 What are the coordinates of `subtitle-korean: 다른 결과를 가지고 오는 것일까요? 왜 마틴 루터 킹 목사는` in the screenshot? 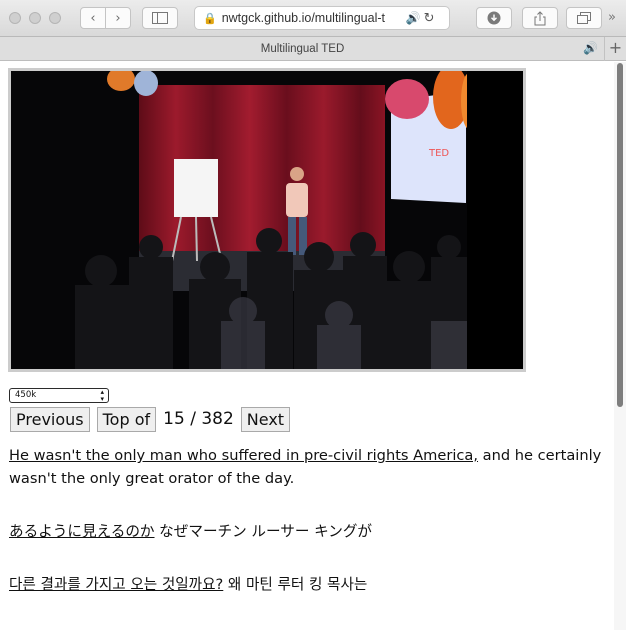 It's located at (309, 584).